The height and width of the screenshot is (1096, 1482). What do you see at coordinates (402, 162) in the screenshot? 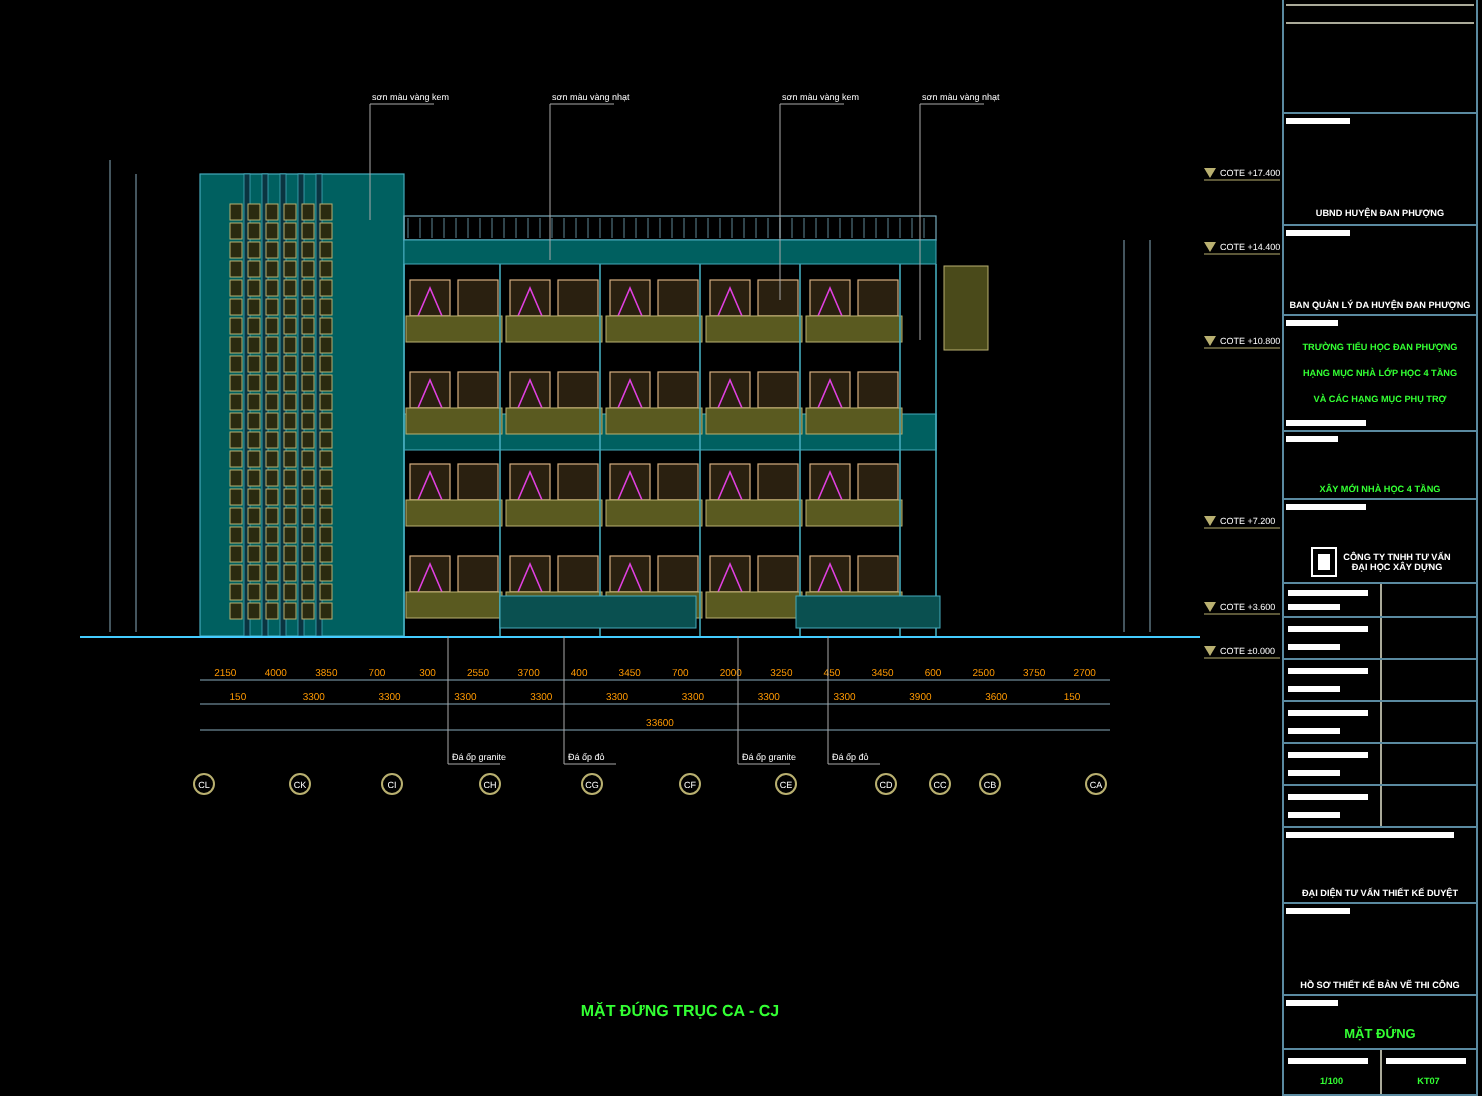
I see `leader-line` at bounding box center [402, 162].